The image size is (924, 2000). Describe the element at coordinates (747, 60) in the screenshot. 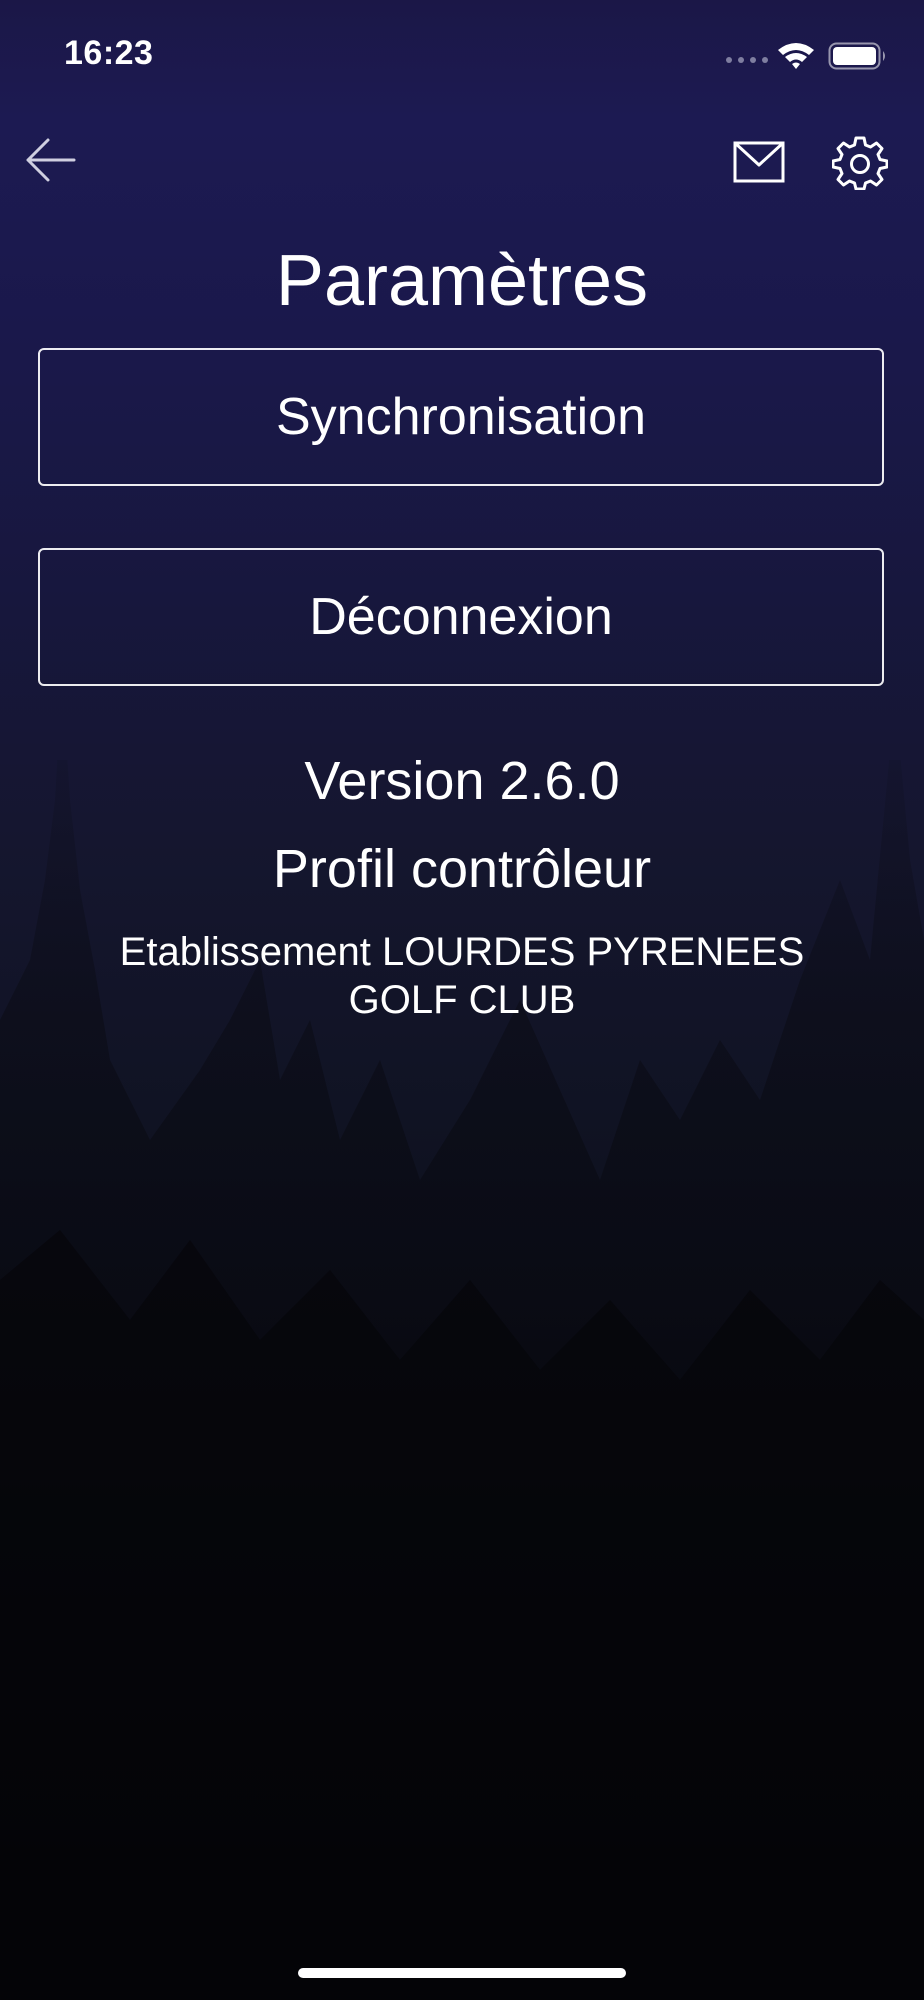

I see `cellular-signal-icon` at that location.